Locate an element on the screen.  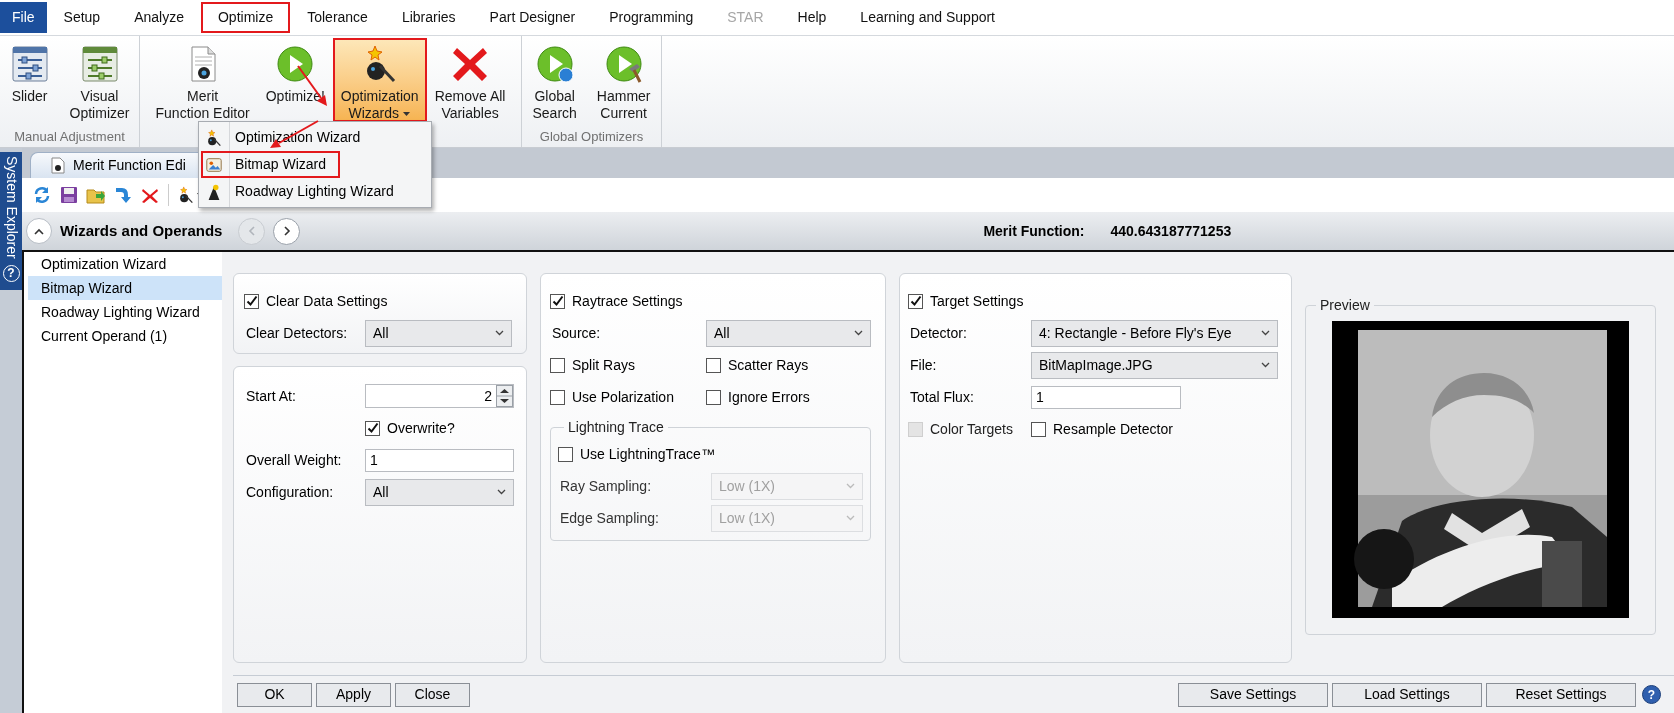
field-label: Start At: is located at coordinates (271, 396).